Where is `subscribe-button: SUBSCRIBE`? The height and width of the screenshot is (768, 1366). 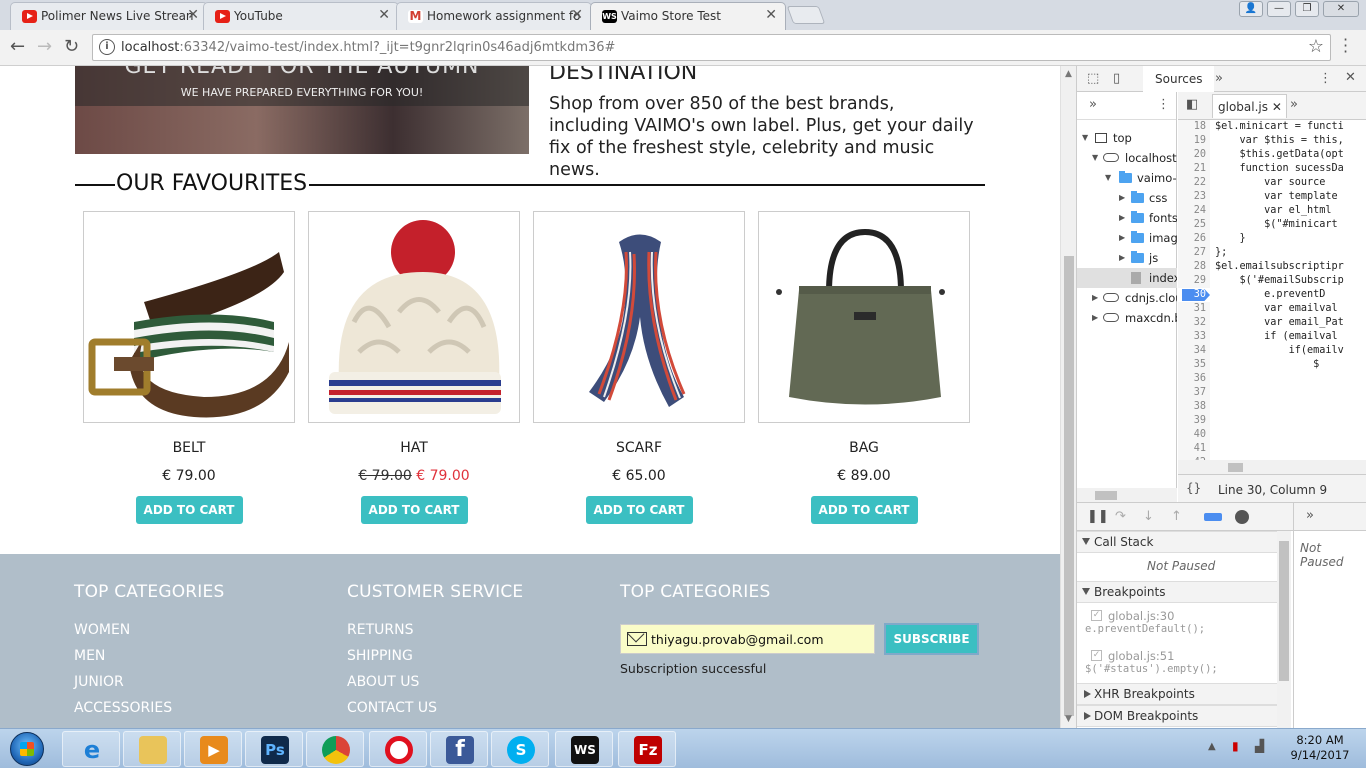
subscribe-button: SUBSCRIBE is located at coordinates (931, 639).